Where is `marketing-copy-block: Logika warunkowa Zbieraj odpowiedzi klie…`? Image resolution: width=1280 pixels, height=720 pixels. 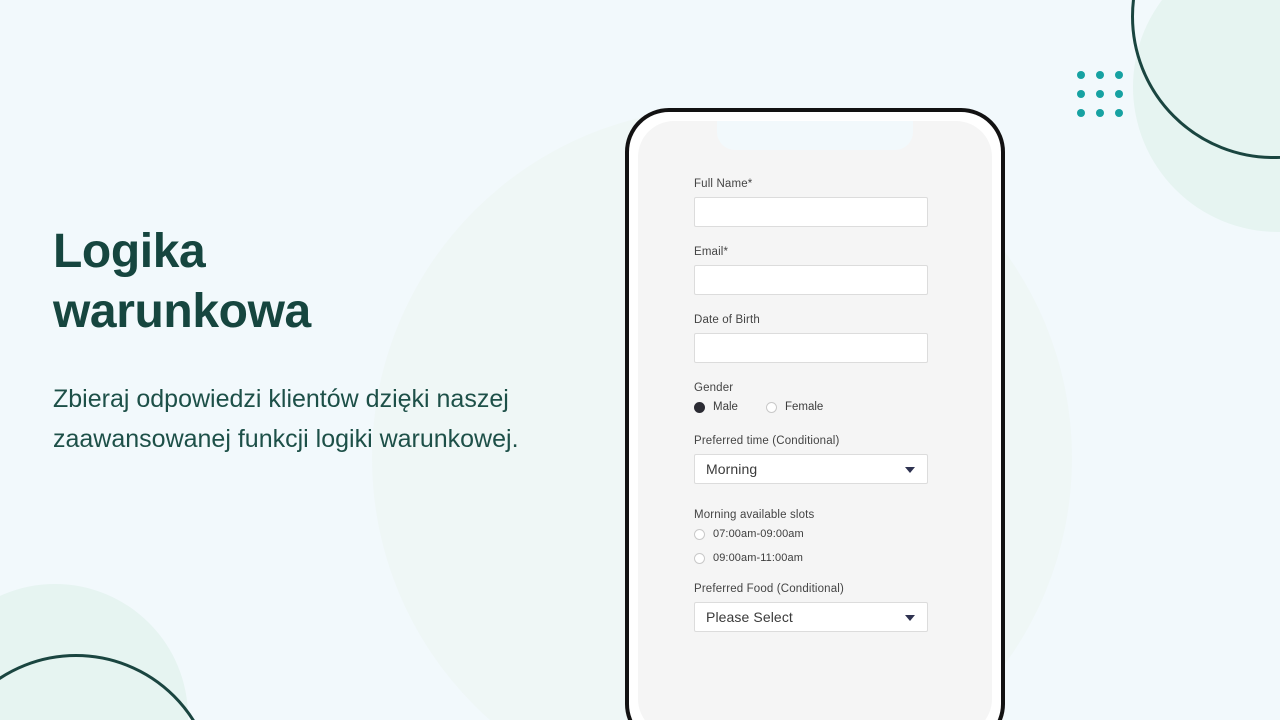
marketing-copy-block: Logika warunkowa Zbieraj odpowiedzi klie… is located at coordinates (333, 340).